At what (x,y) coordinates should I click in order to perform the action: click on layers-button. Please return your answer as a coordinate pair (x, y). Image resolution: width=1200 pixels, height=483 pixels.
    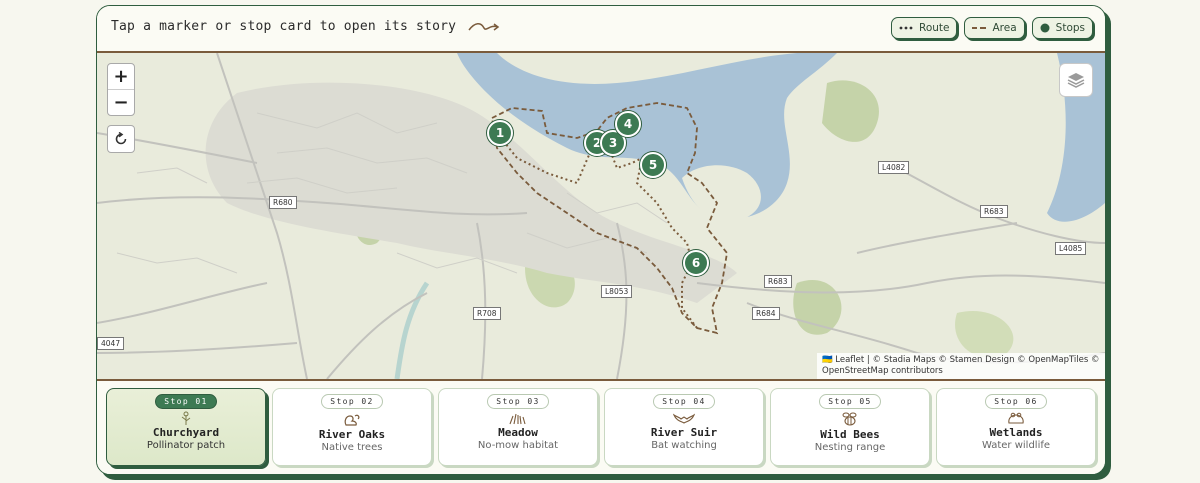
    Looking at the image, I should click on (1076, 80).